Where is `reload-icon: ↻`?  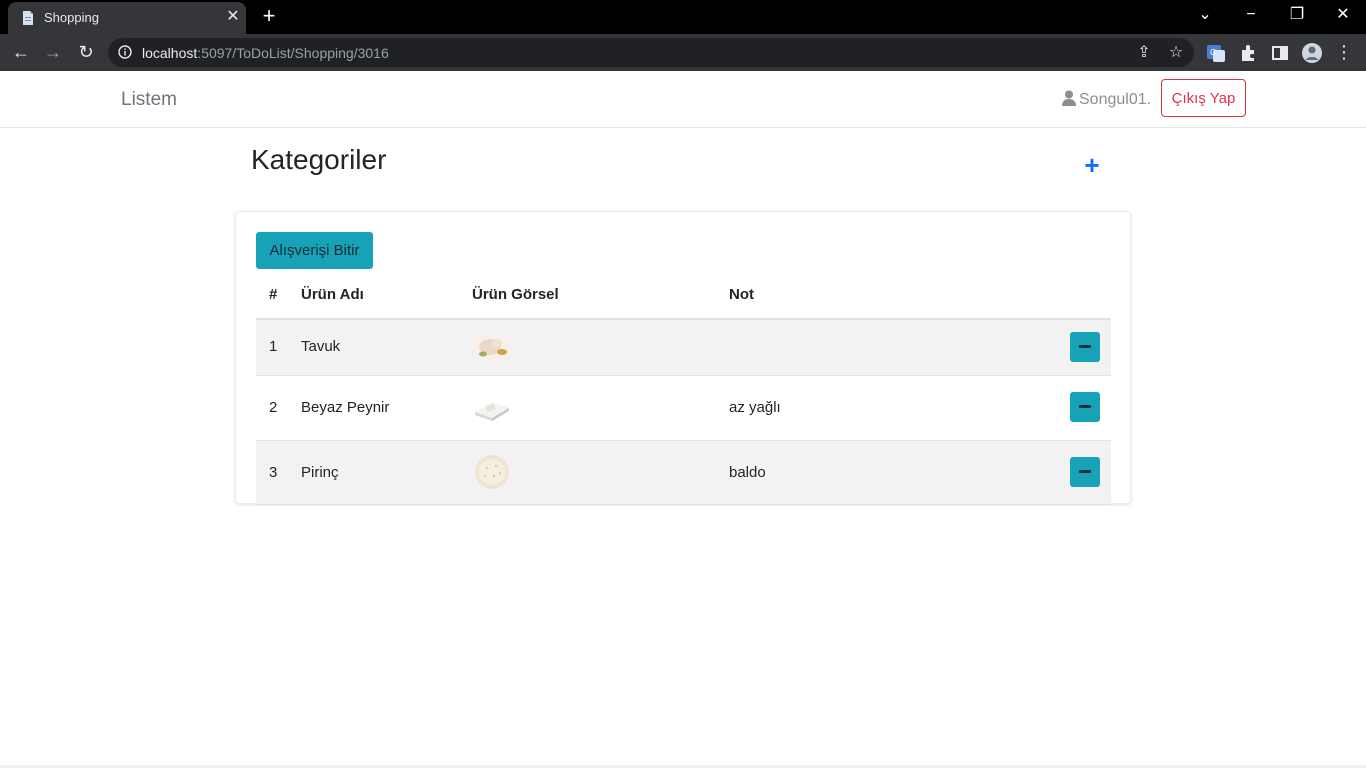
reload-icon: ↻ is located at coordinates (86, 53).